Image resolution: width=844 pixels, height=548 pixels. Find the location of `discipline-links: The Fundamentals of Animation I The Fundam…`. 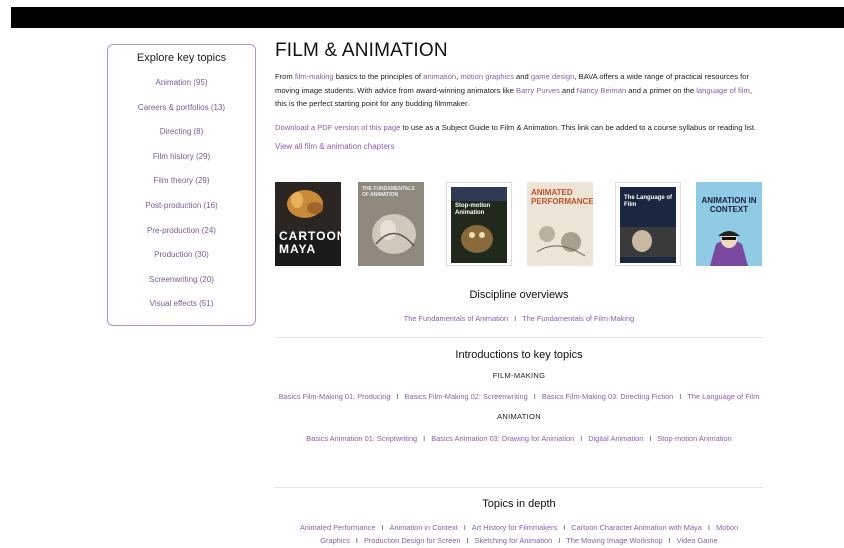

discipline-links: The Fundamentals of Animation I The Fundam… is located at coordinates (519, 318).